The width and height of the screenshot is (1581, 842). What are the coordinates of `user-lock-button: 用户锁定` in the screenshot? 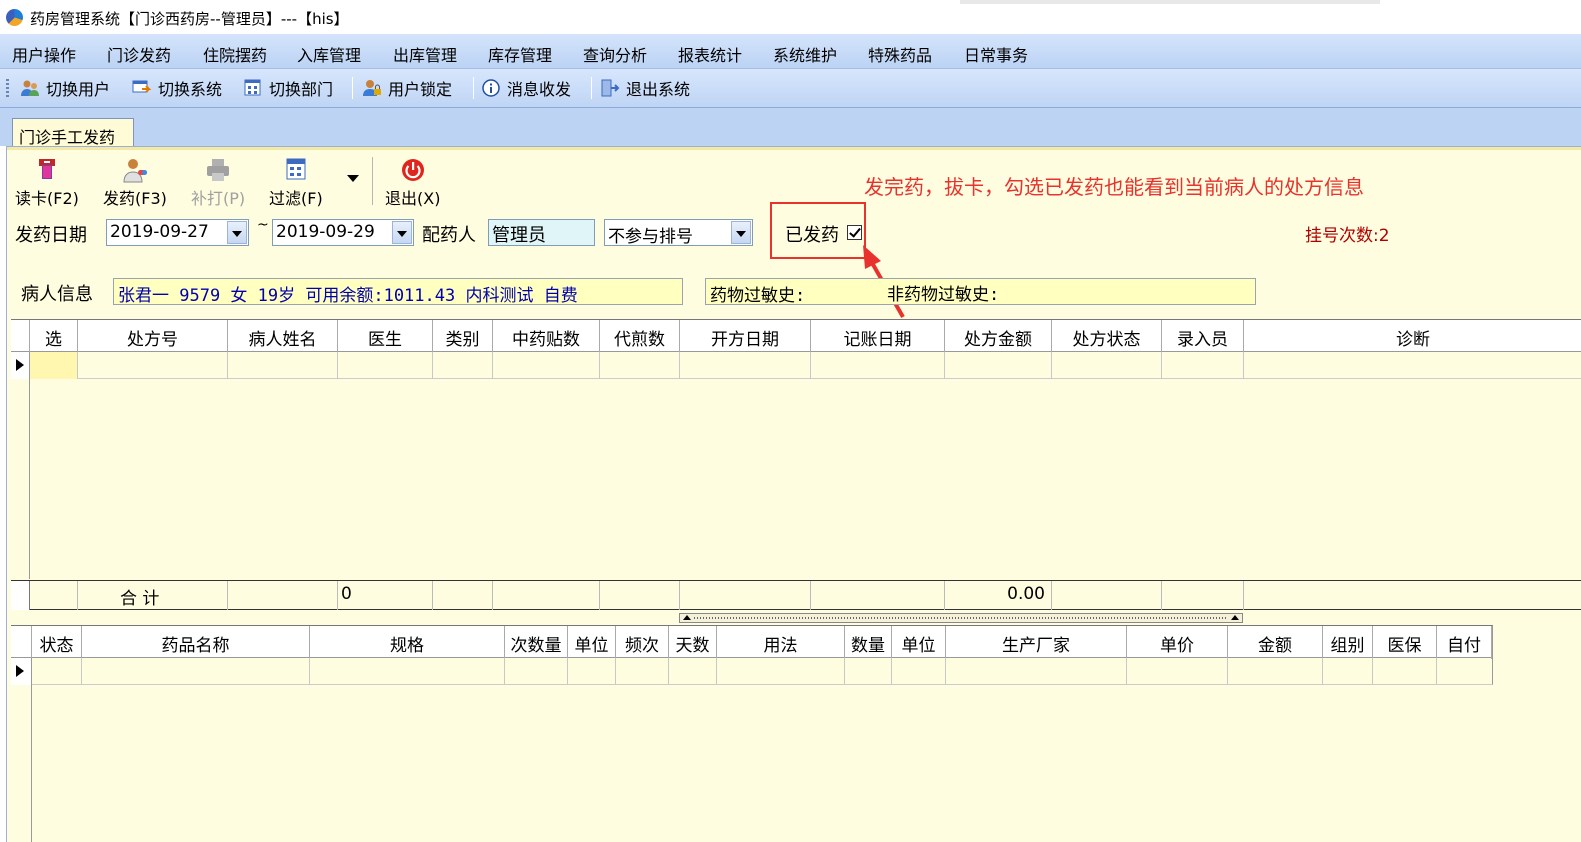 It's located at (407, 88).